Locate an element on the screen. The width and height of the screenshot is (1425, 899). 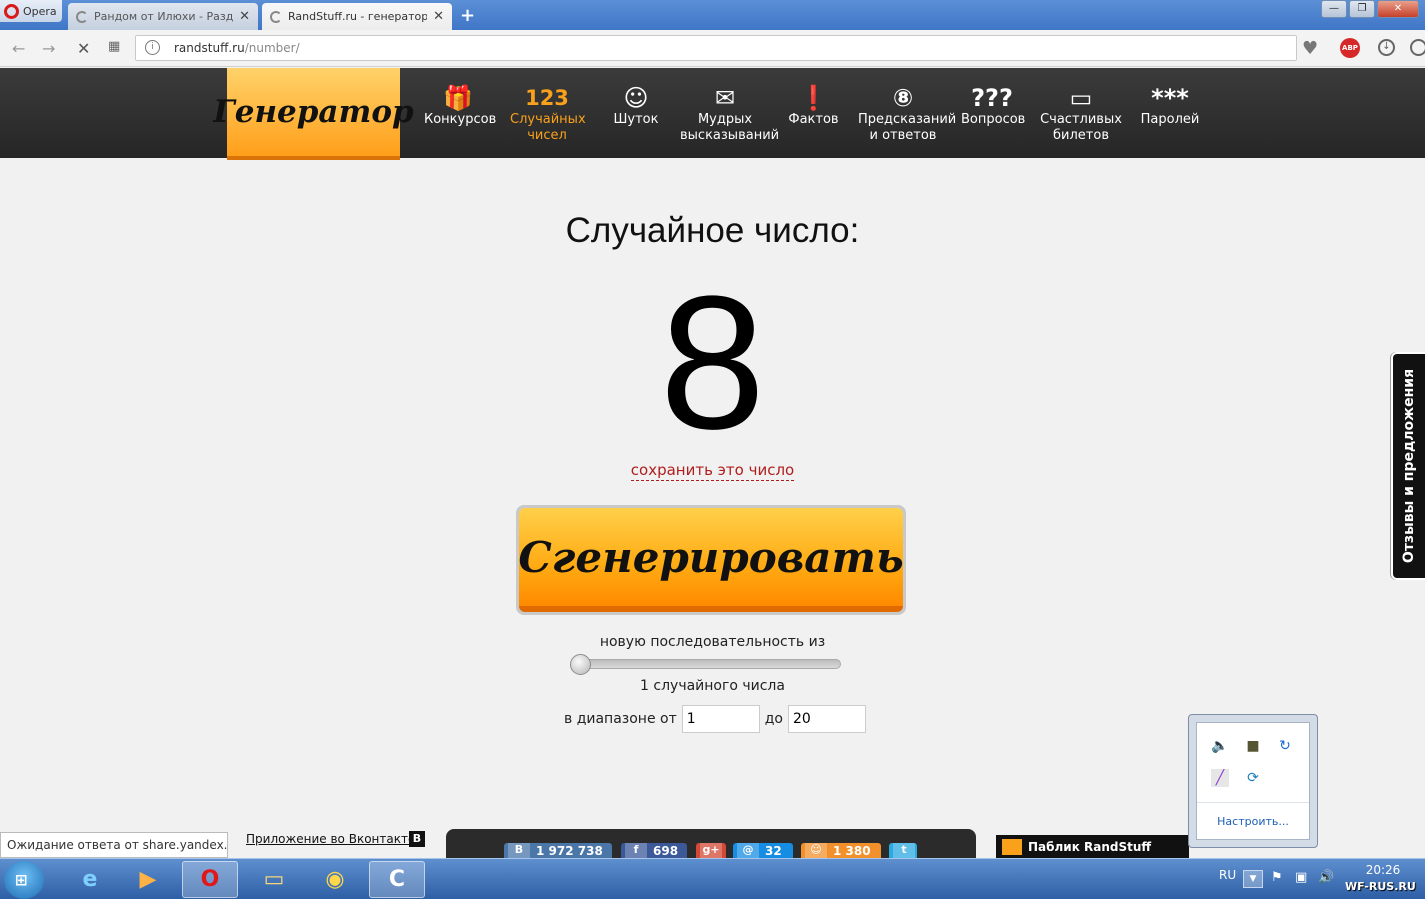
app-icon: C is located at coordinates (397, 879).